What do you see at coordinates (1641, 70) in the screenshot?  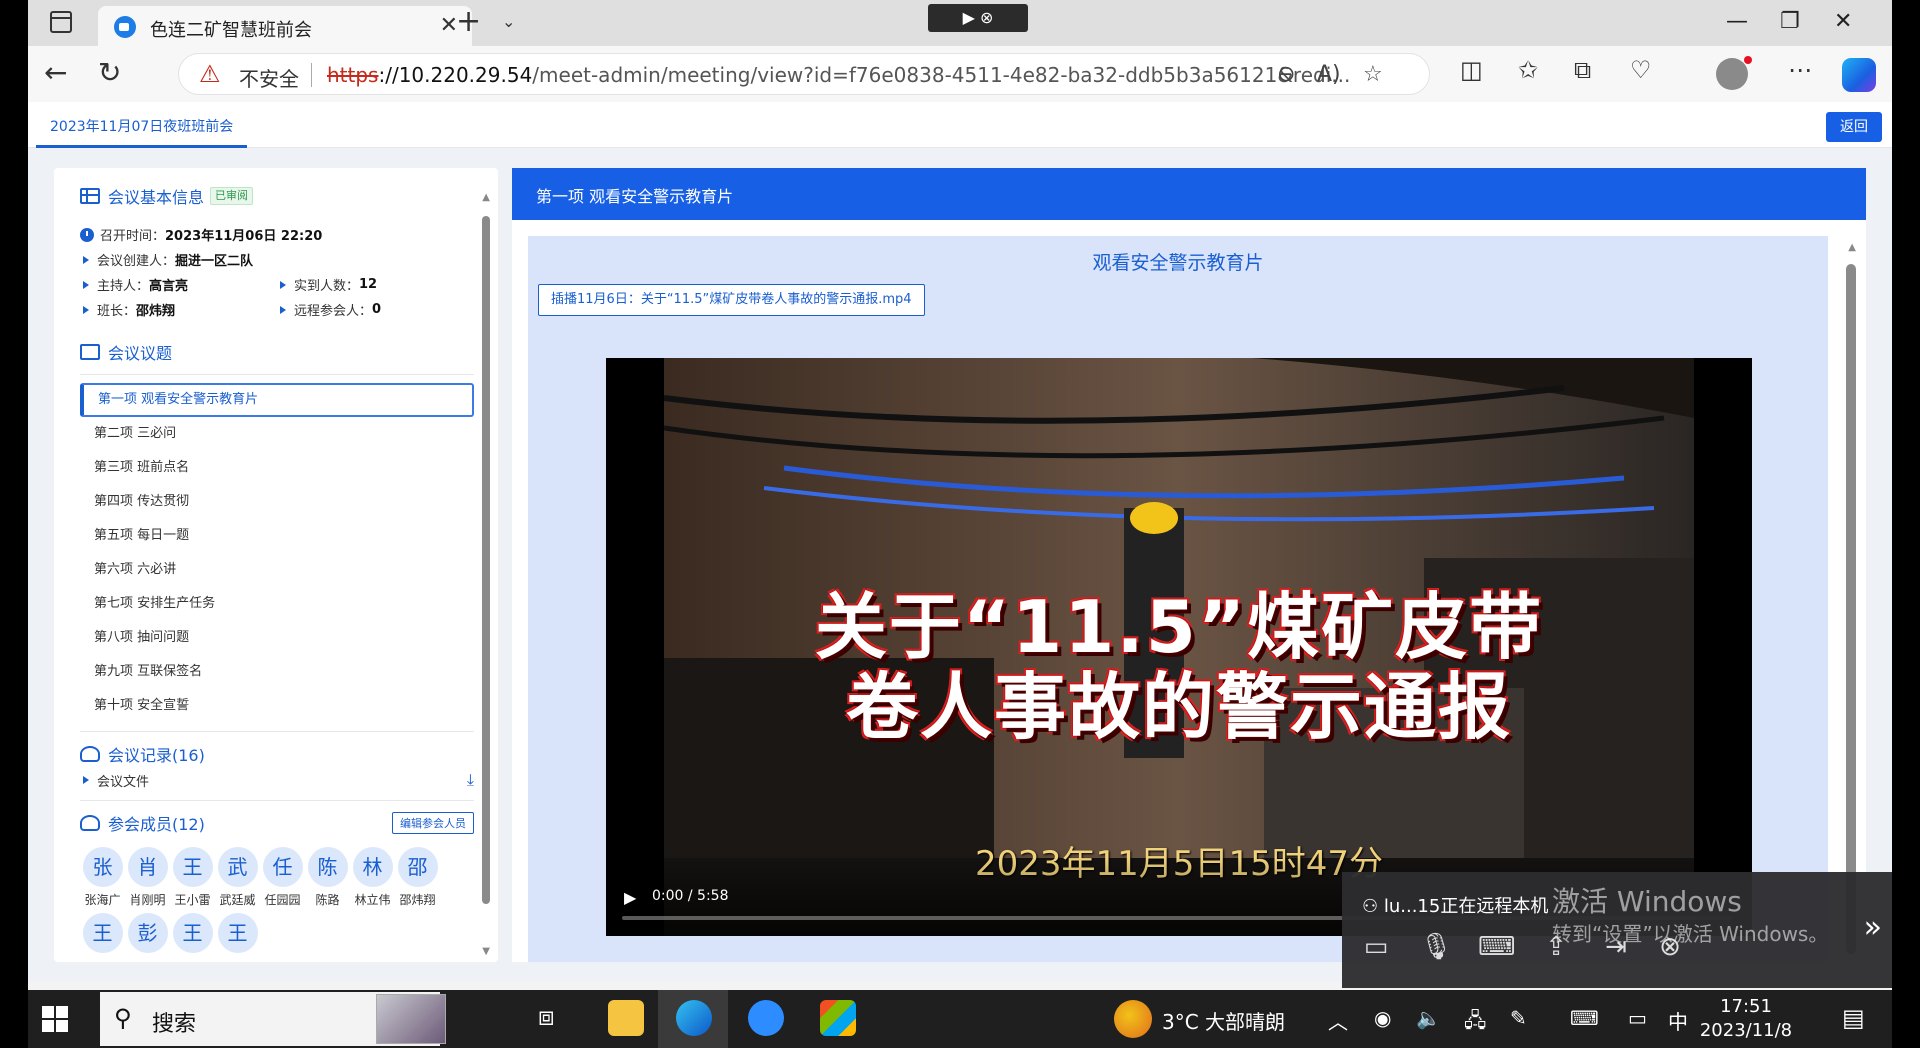 I see `browser-essentials-icon: ♡` at bounding box center [1641, 70].